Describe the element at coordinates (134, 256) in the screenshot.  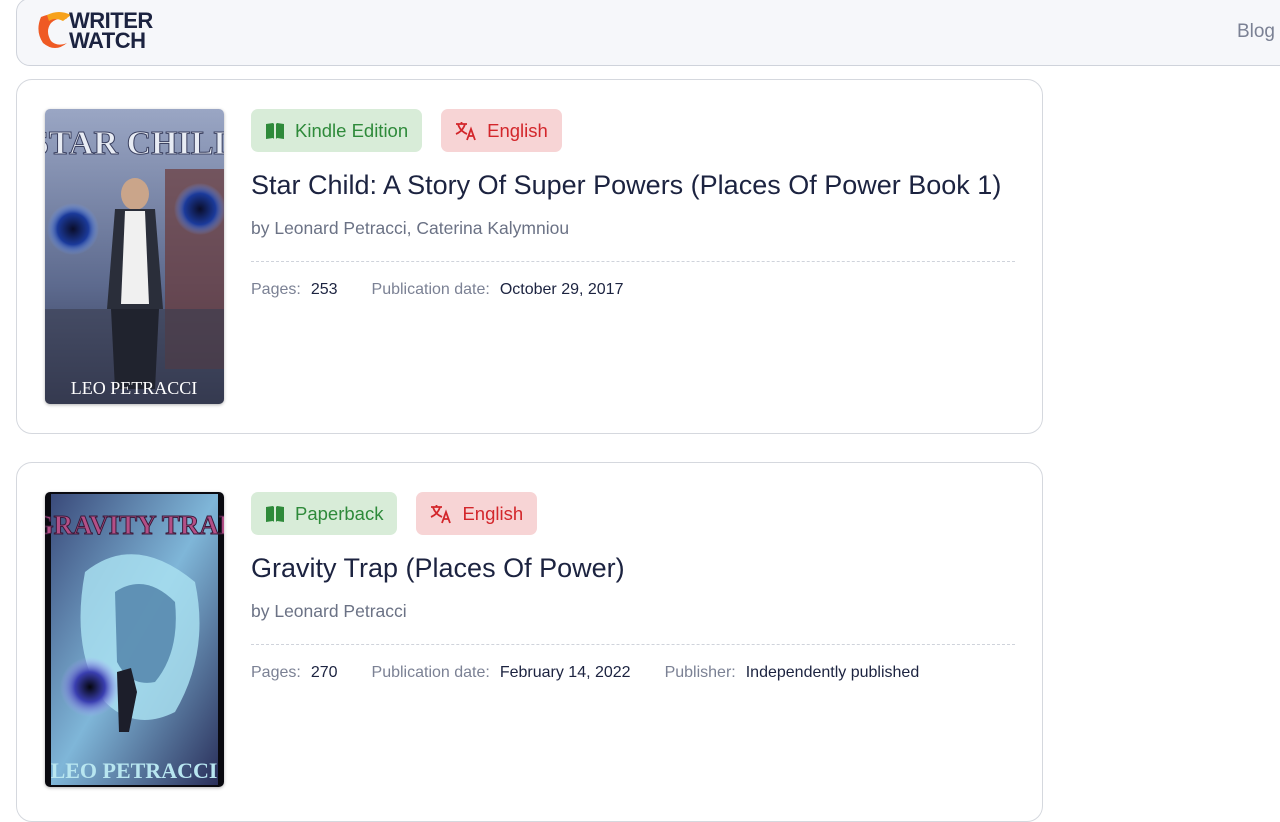
I see `book-cover-image: STAR CHILD LEO PETRACCI` at that location.